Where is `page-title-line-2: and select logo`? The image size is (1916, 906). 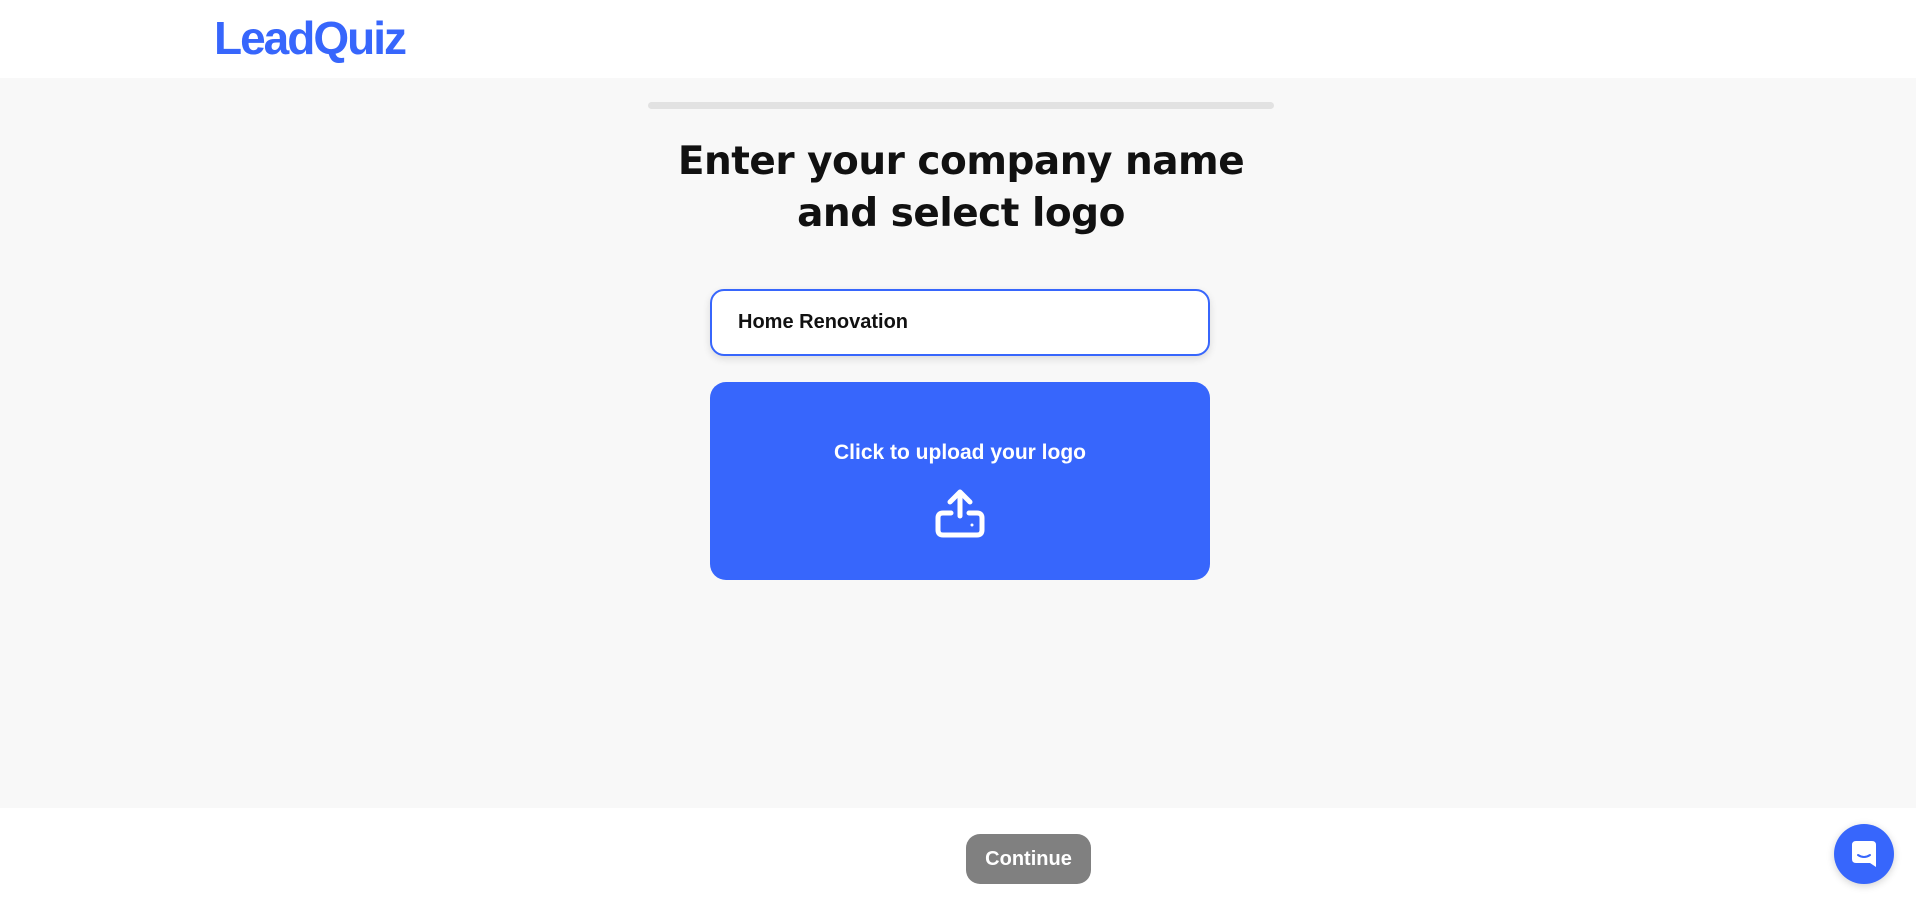
page-title-line-2: and select logo is located at coordinates (961, 213).